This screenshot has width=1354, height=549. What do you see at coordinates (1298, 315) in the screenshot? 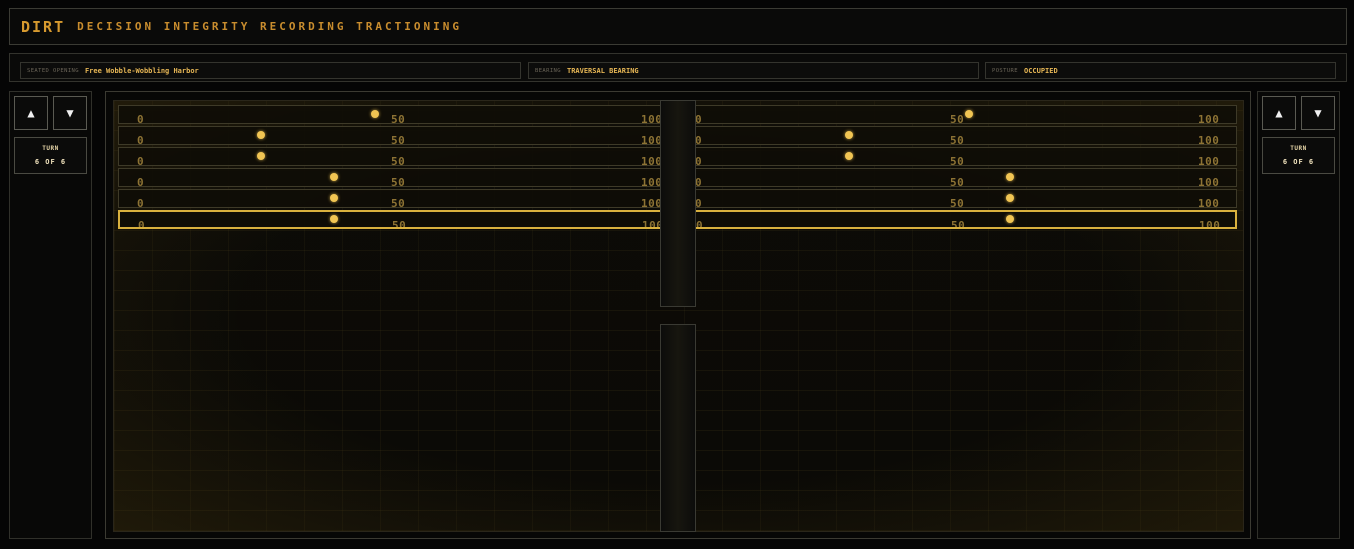
I see `right-panel: ▲ ▼ TURN 6 OF 6` at bounding box center [1298, 315].